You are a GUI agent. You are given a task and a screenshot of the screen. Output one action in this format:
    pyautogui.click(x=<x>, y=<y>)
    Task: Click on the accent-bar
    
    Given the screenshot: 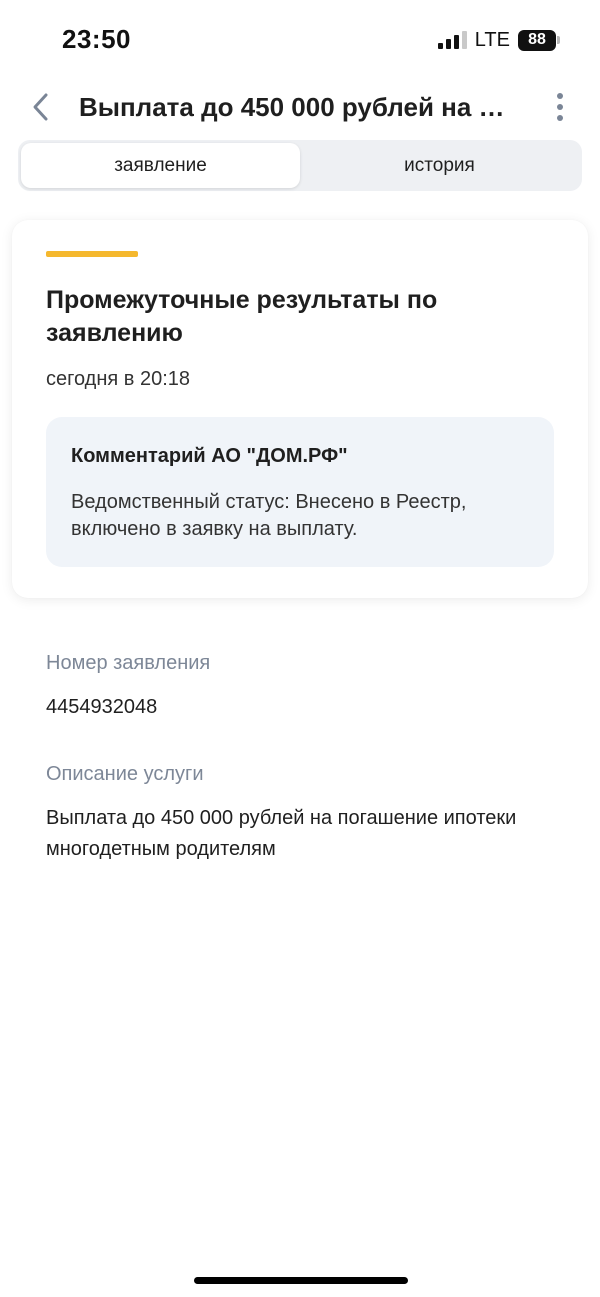 What is the action you would take?
    pyautogui.click(x=92, y=254)
    